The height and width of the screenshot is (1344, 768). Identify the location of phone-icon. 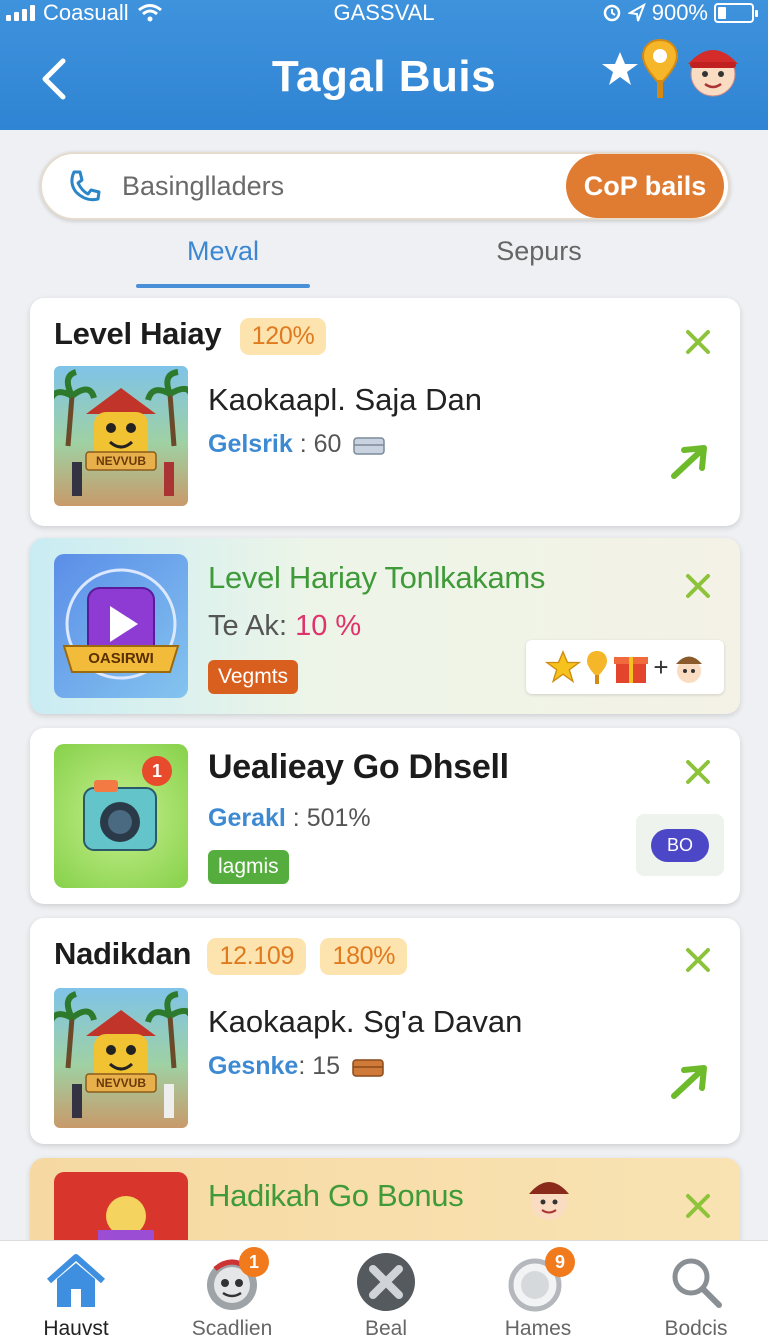
(85, 186).